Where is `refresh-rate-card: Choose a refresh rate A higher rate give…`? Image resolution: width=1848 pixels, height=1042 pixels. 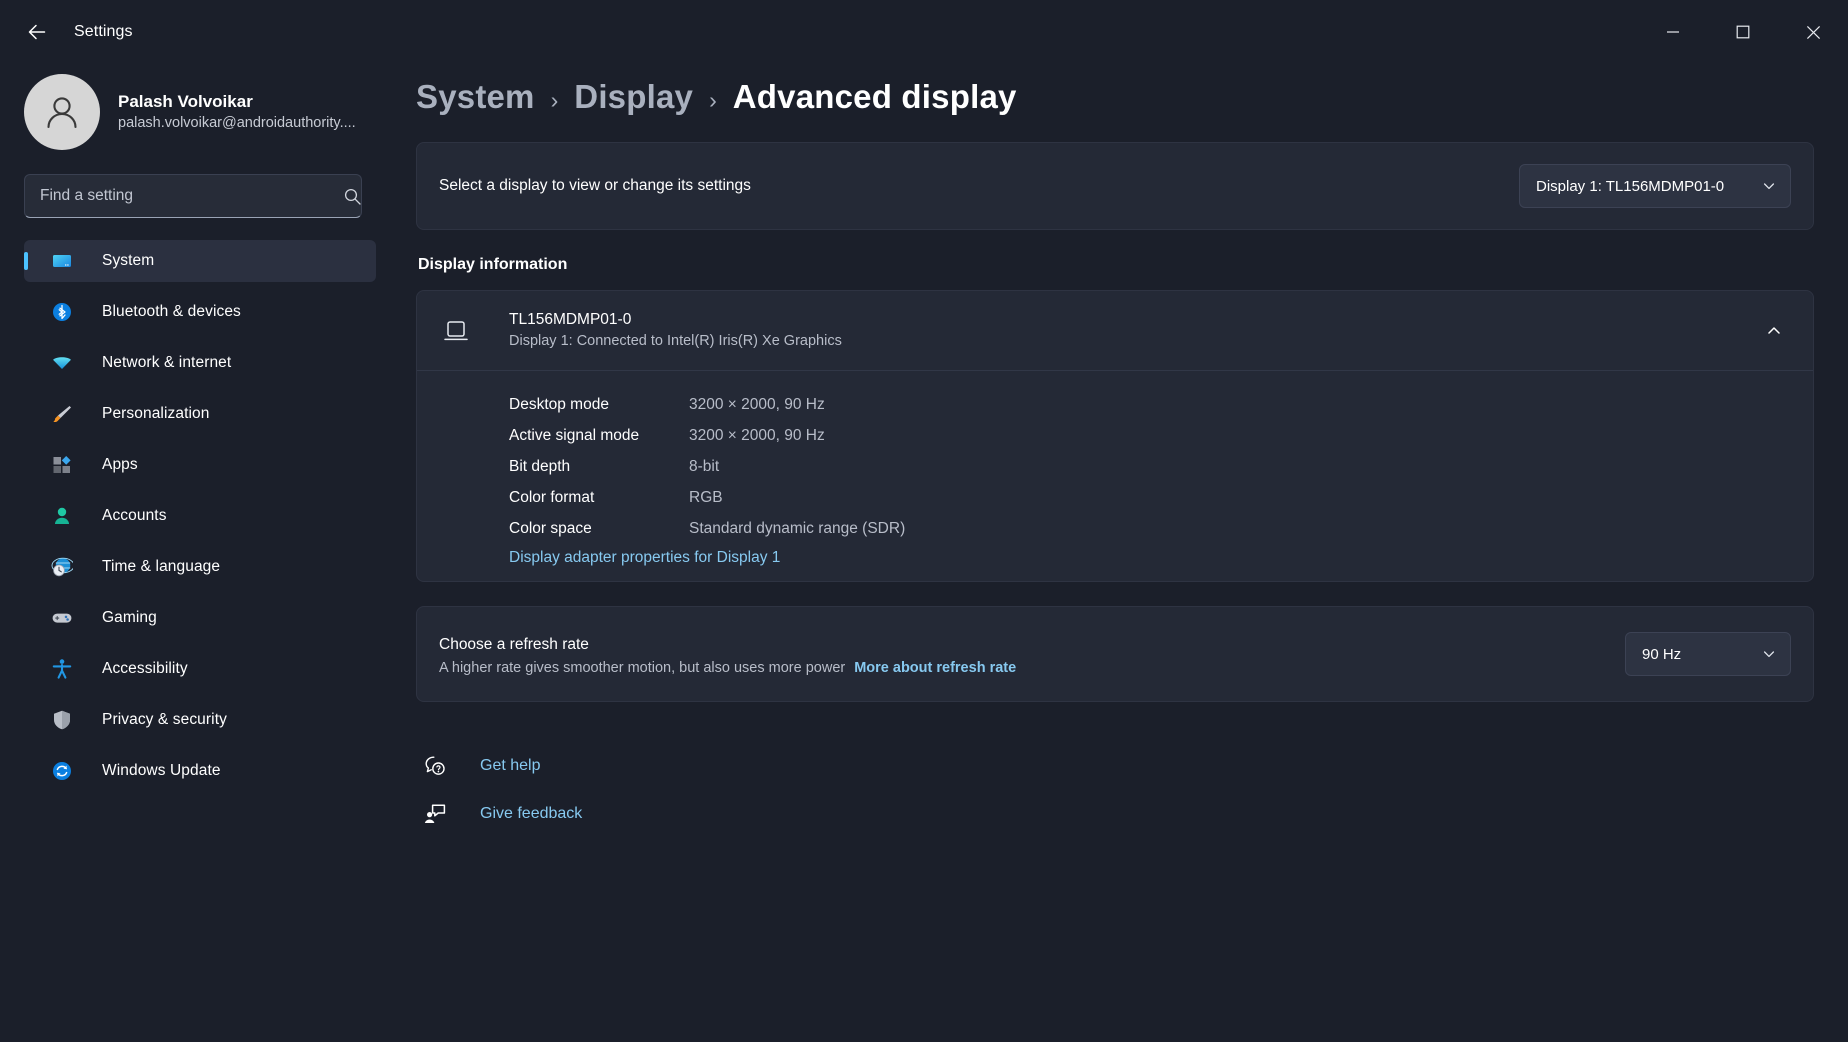 refresh-rate-card: Choose a refresh rate A higher rate give… is located at coordinates (1115, 654).